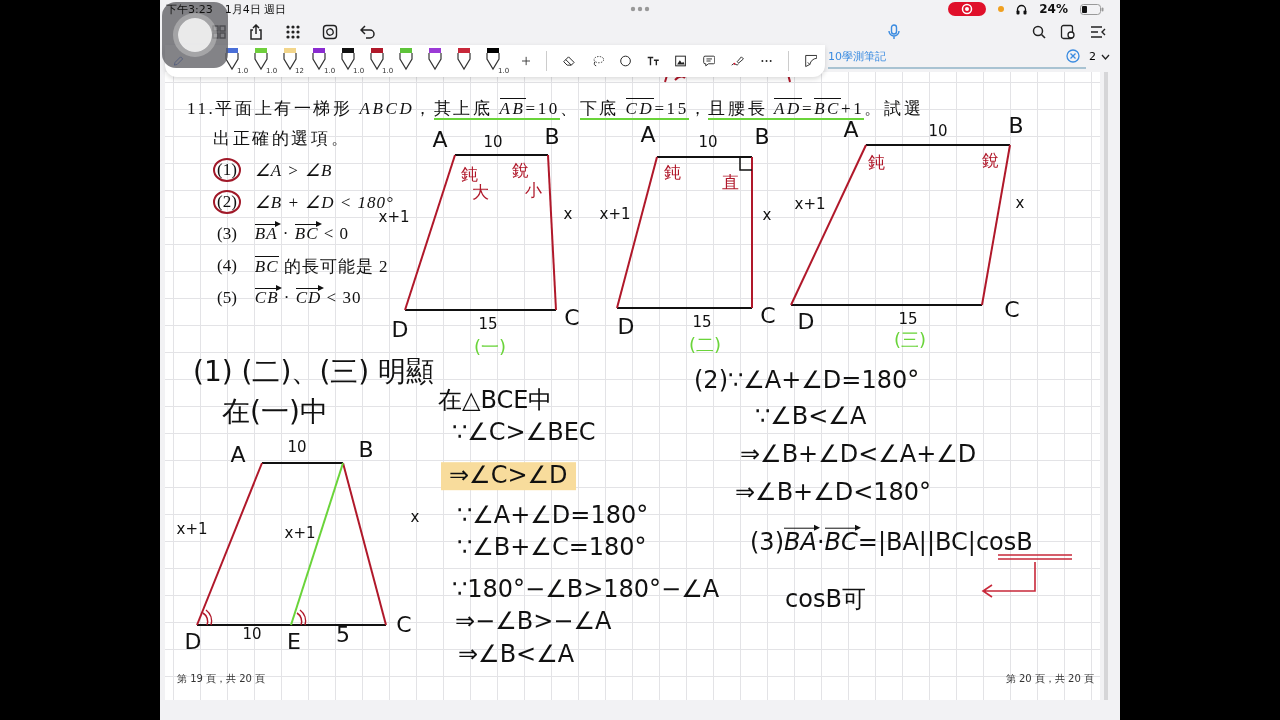 Image resolution: width=1280 pixels, height=720 pixels. What do you see at coordinates (1105, 56) in the screenshot?
I see `caret-icon` at bounding box center [1105, 56].